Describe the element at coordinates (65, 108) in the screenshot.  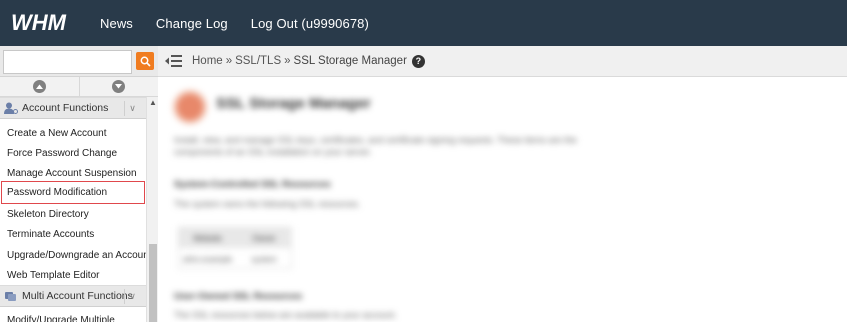
I see `section-label: Account Functions` at that location.